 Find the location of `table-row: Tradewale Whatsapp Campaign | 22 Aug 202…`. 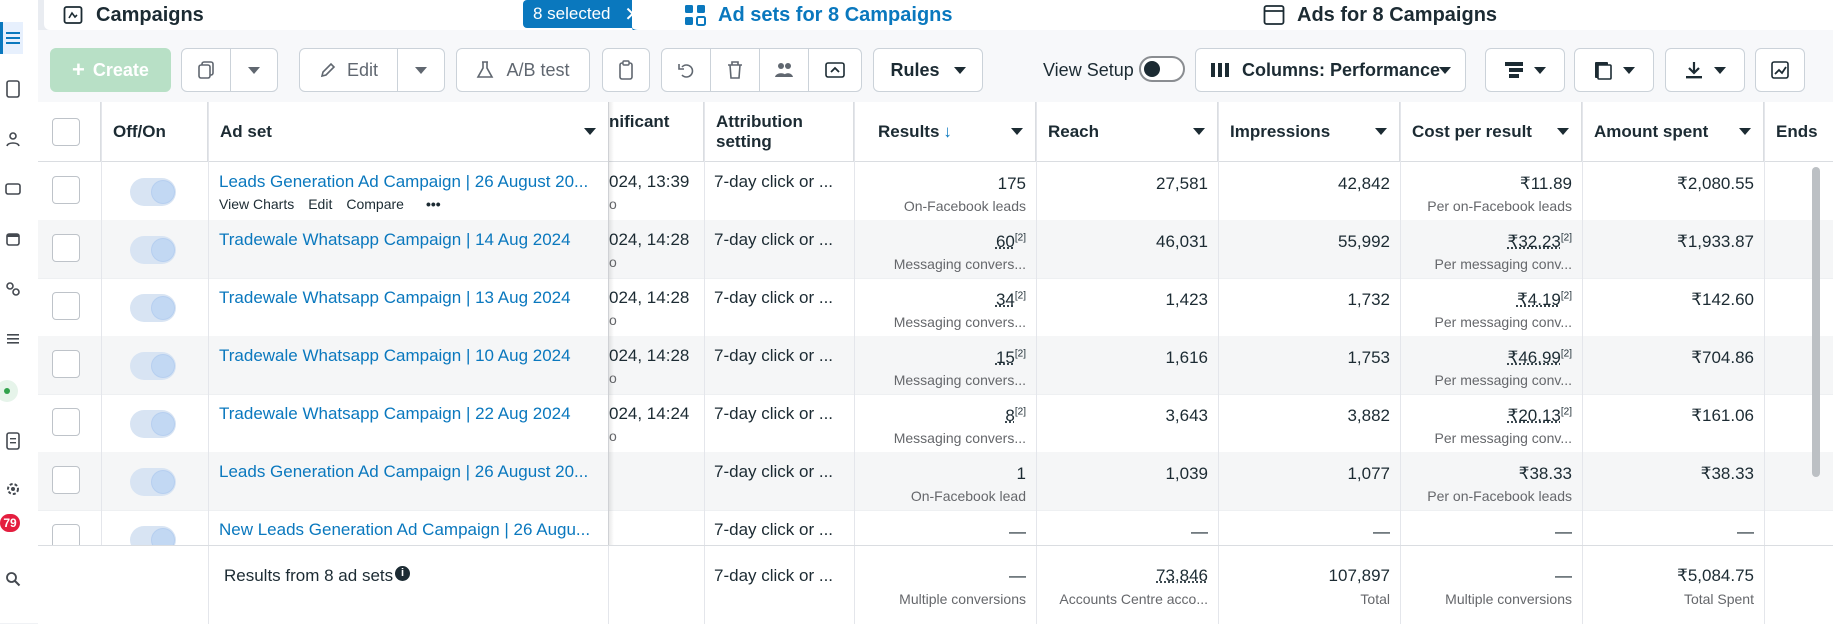

table-row: Tradewale Whatsapp Campaign | 22 Aug 202… is located at coordinates (935, 423).